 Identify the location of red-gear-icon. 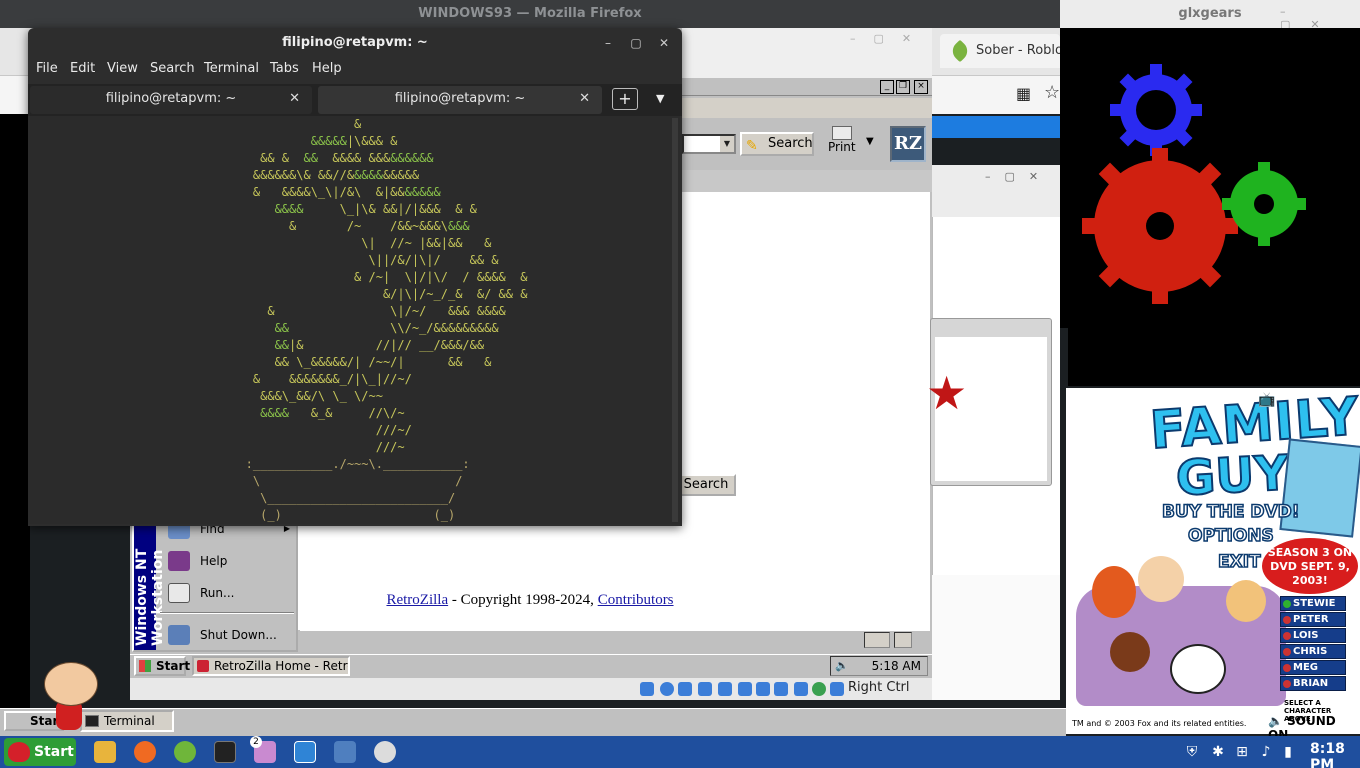
(1160, 226).